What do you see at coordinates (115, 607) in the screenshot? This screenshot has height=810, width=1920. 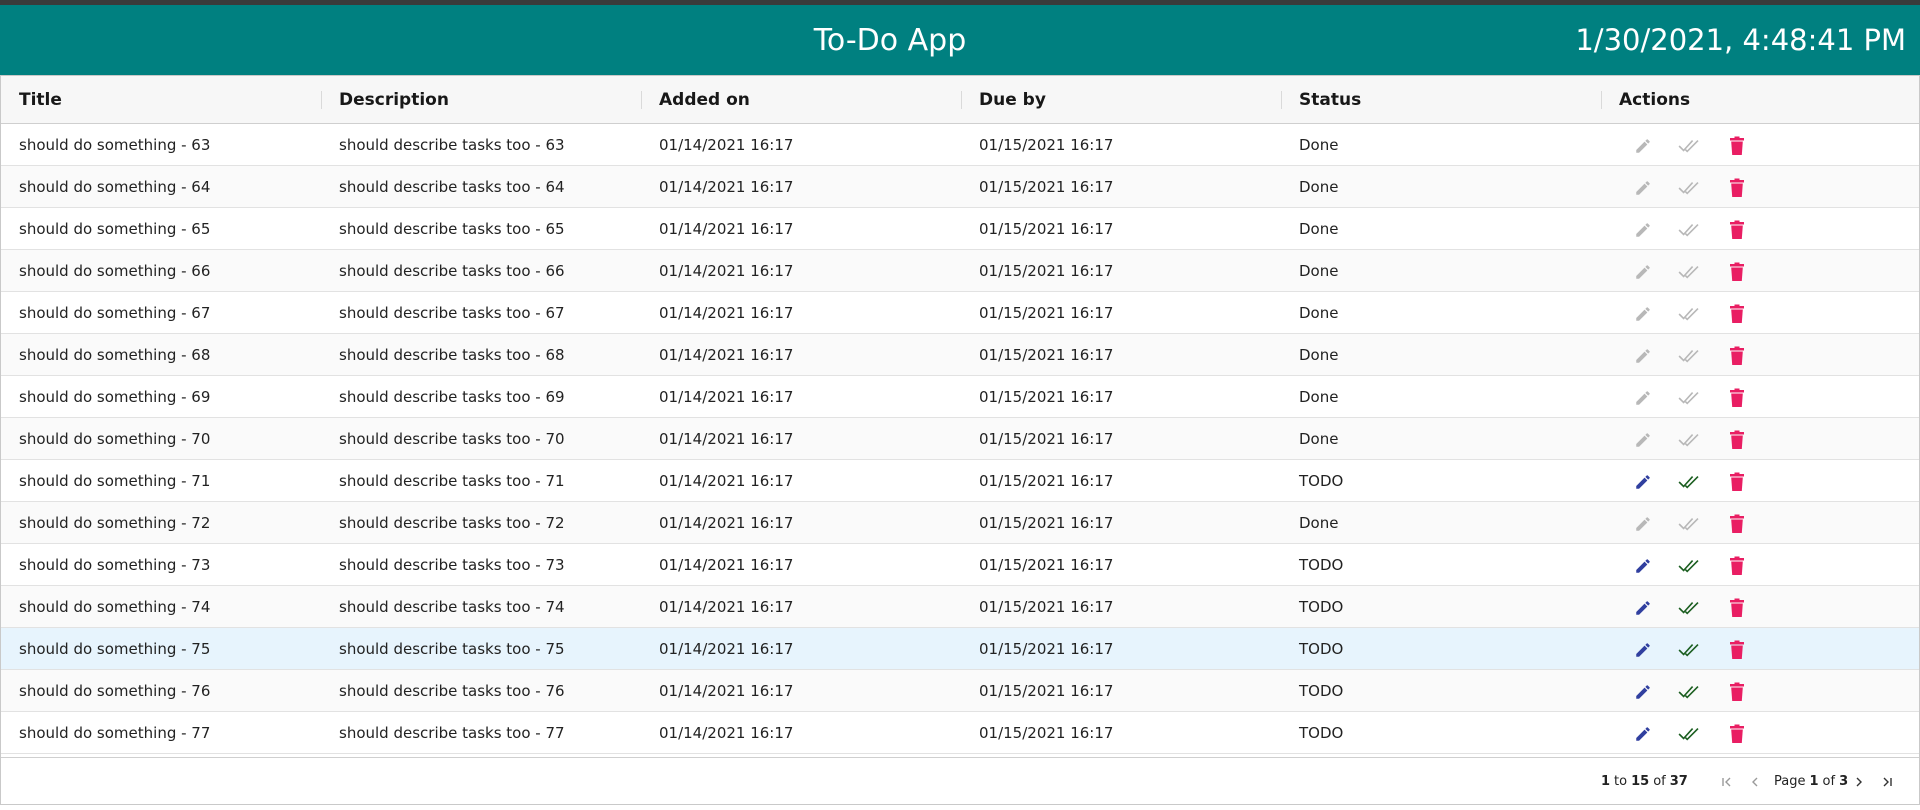 I see `cell-title: should do something - 74` at bounding box center [115, 607].